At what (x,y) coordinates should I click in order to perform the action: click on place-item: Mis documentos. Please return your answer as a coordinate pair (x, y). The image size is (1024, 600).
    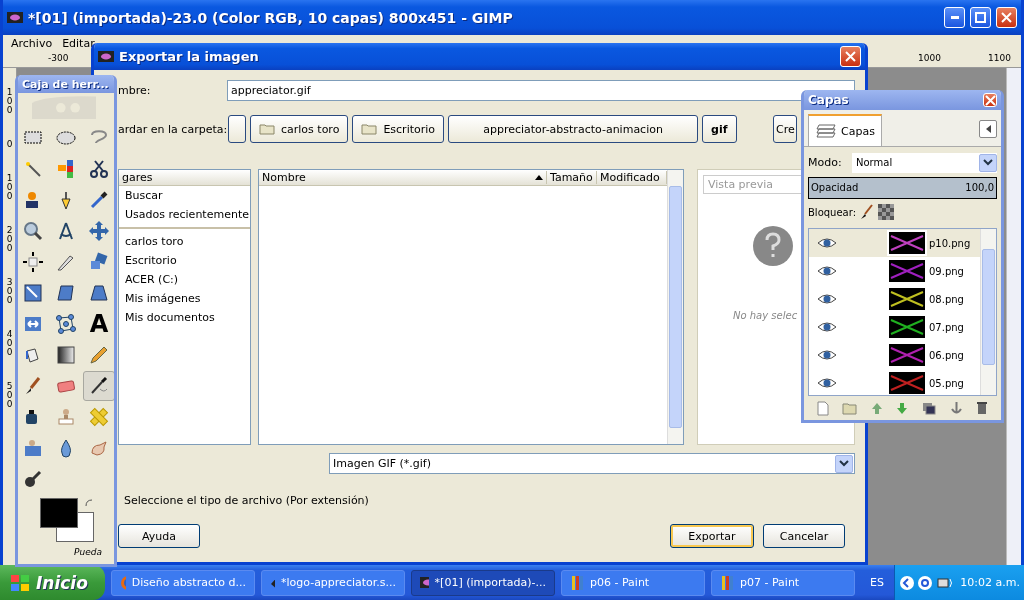
    Looking at the image, I should click on (184, 317).